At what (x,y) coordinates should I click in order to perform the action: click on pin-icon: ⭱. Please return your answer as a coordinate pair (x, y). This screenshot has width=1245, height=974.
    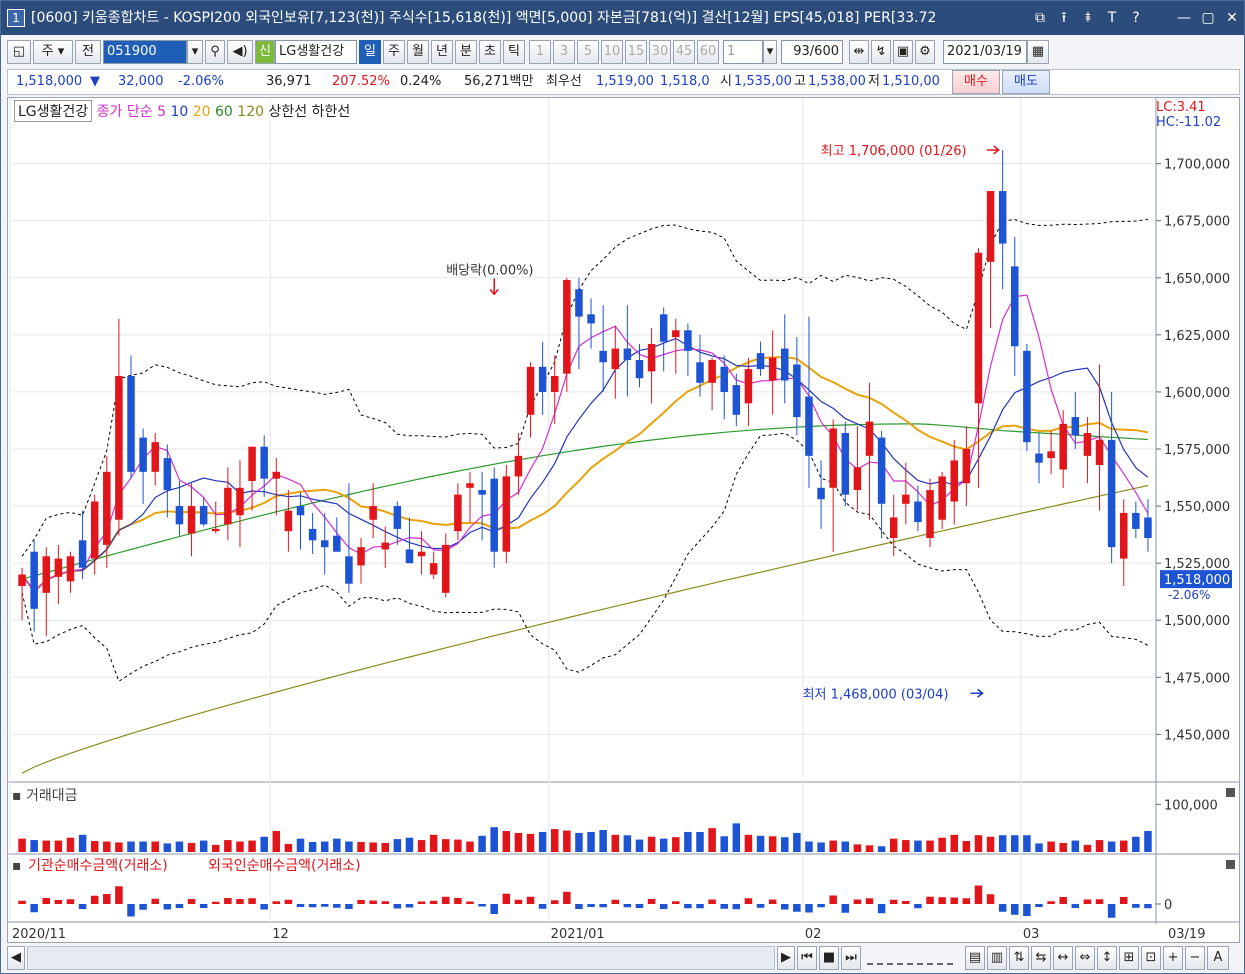
    Looking at the image, I should click on (1064, 18).